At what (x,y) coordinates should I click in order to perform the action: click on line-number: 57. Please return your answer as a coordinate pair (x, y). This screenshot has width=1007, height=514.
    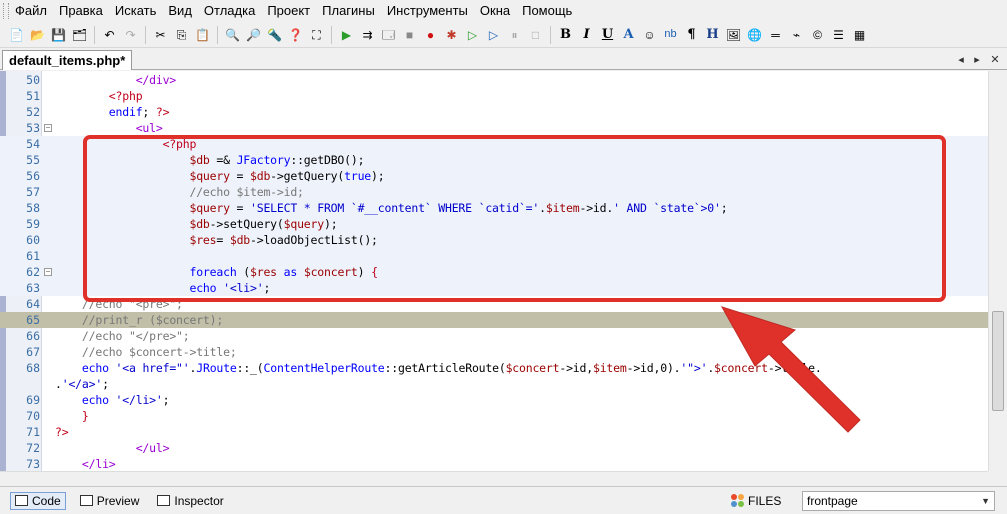
    Looking at the image, I should click on (33, 192).